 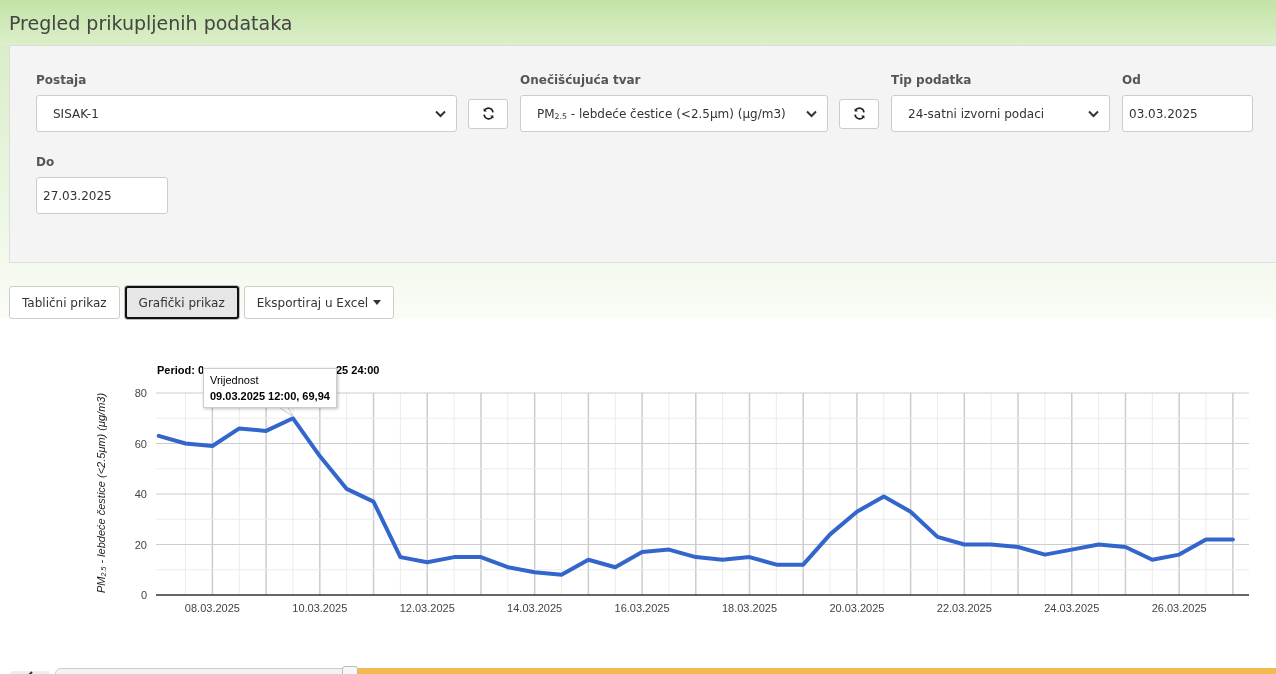 What do you see at coordinates (320, 608) in the screenshot?
I see `x-tick-label: 10.03.2025` at bounding box center [320, 608].